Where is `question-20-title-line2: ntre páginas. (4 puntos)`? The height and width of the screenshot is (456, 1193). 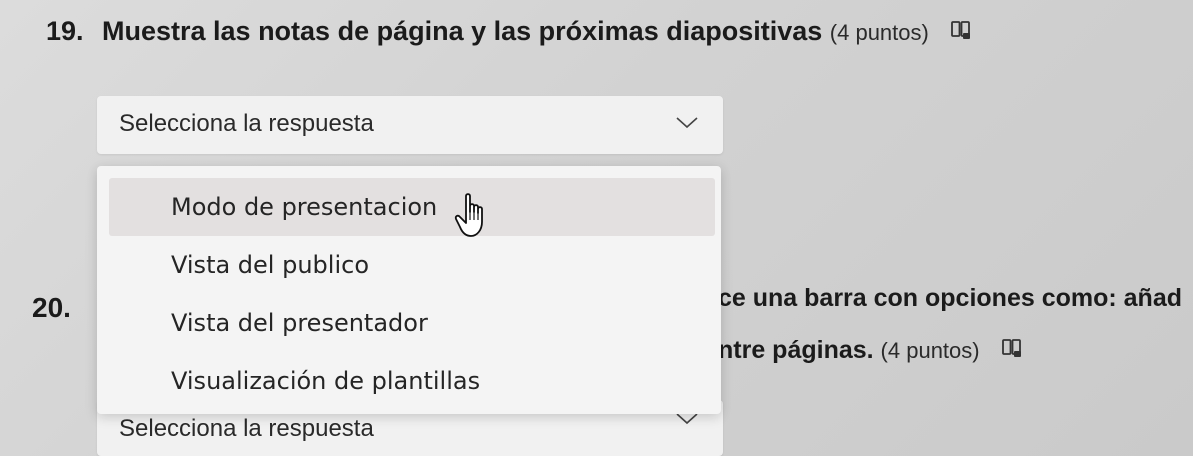 question-20-title-line2: ntre páginas. (4 puntos) is located at coordinates (870, 351).